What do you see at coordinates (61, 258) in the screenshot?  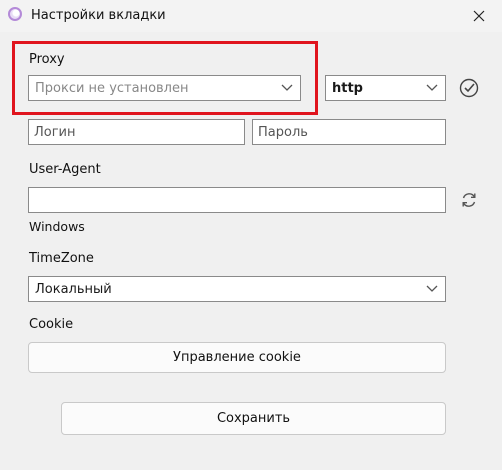 I see `timezone-label: TimeZone` at bounding box center [61, 258].